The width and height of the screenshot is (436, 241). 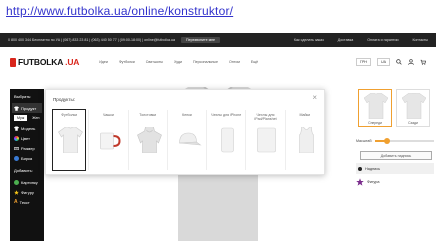 I want to click on product-iphone-case: Чехлы для iPhone, so click(x=226, y=140).